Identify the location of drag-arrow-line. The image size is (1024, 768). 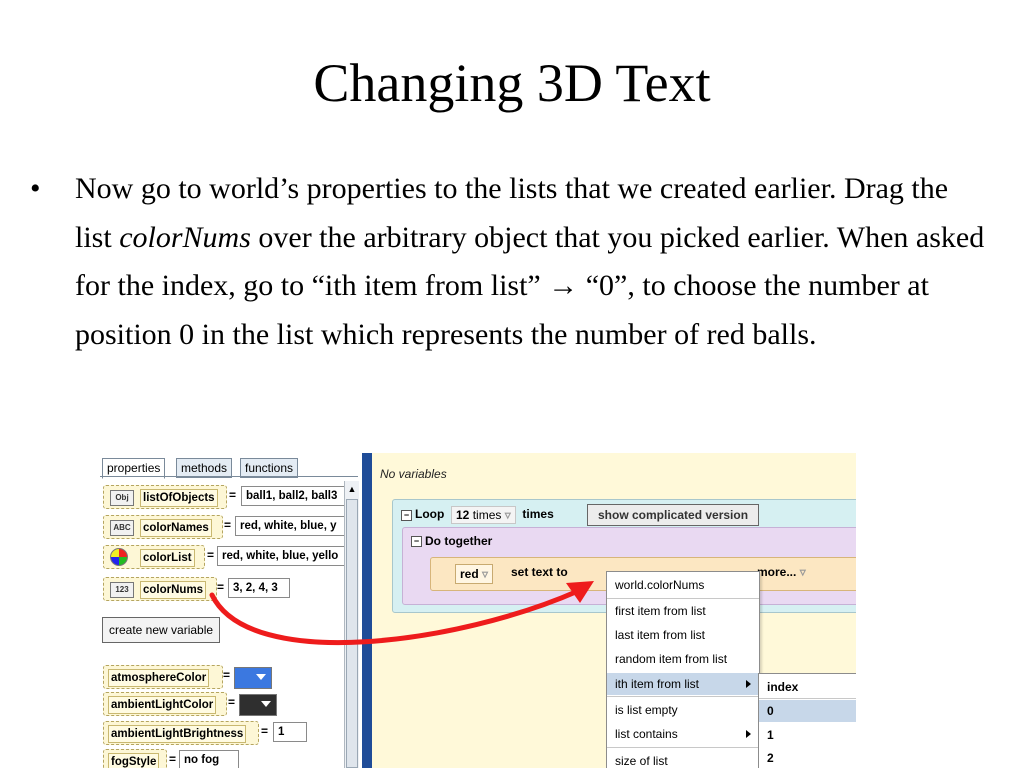
(395, 617).